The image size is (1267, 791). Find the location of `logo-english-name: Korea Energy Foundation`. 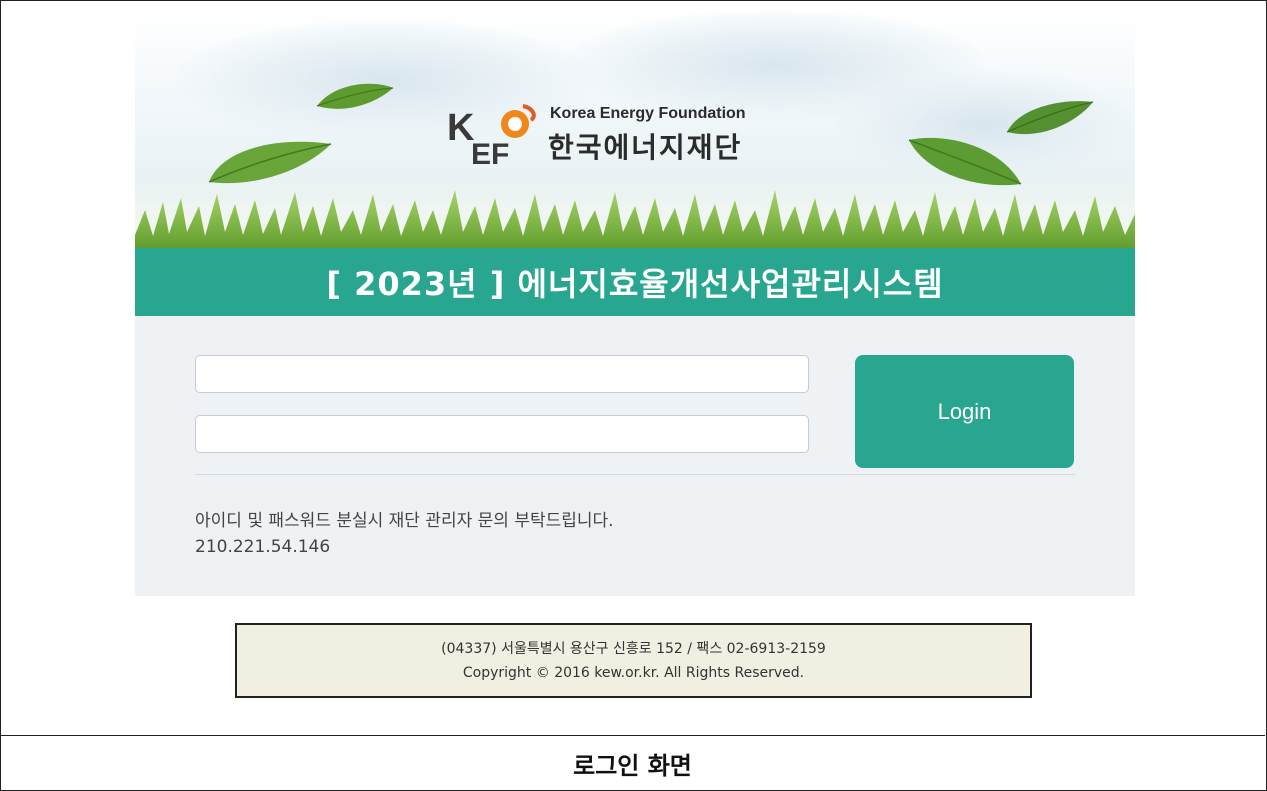

logo-english-name: Korea Energy Foundation is located at coordinates (648, 113).